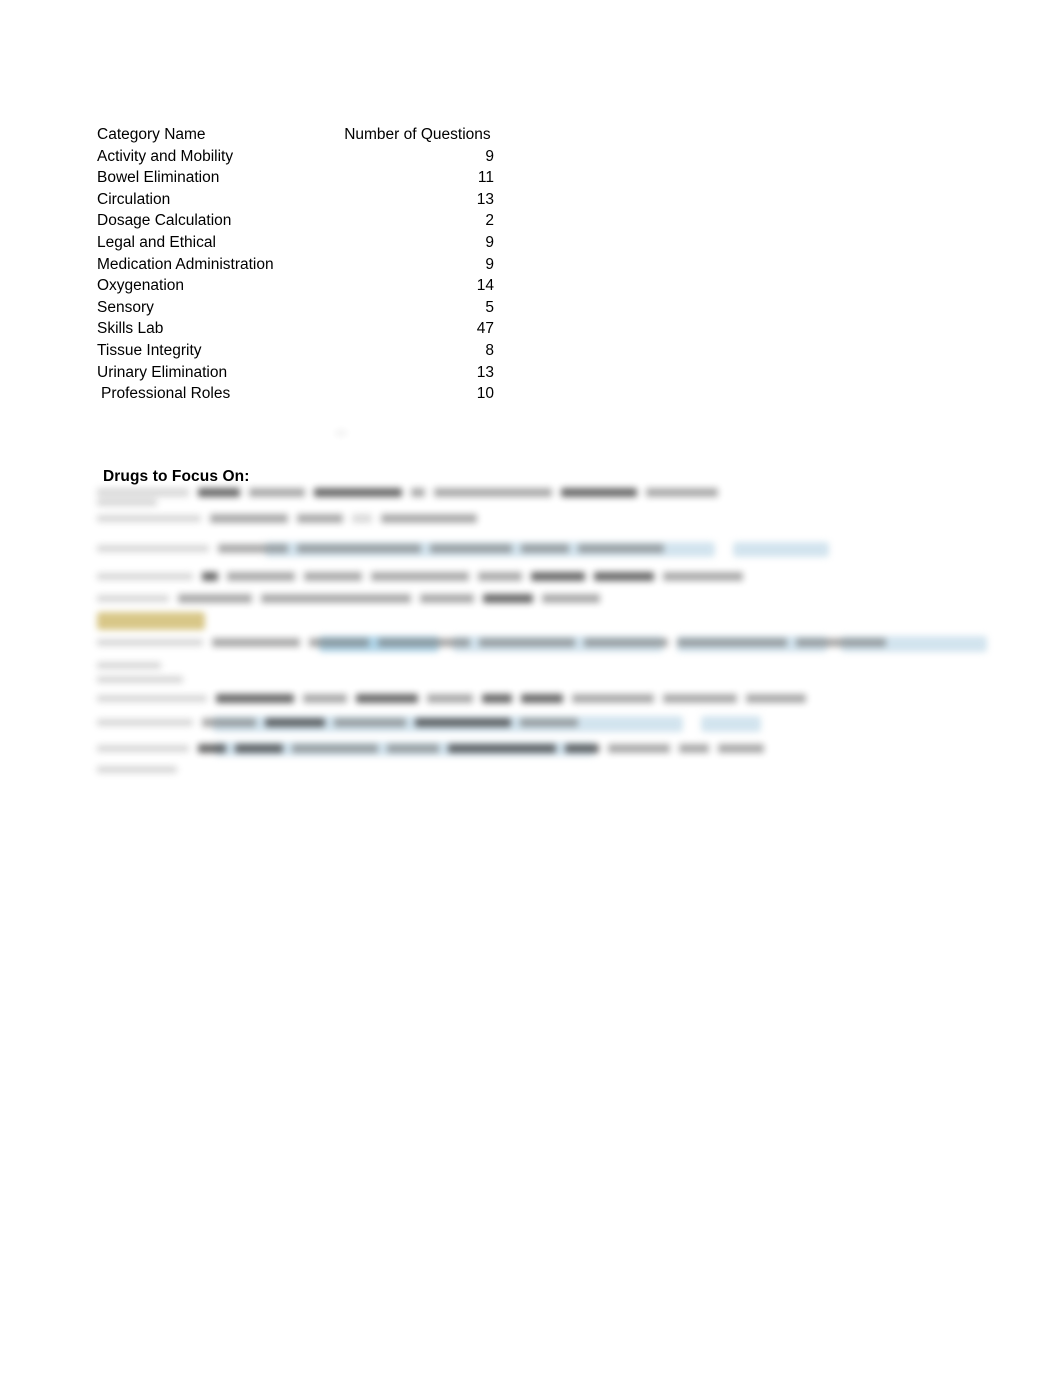 The width and height of the screenshot is (1062, 1377). What do you see at coordinates (297, 394) in the screenshot?
I see `table-row: Professional Roles 10` at bounding box center [297, 394].